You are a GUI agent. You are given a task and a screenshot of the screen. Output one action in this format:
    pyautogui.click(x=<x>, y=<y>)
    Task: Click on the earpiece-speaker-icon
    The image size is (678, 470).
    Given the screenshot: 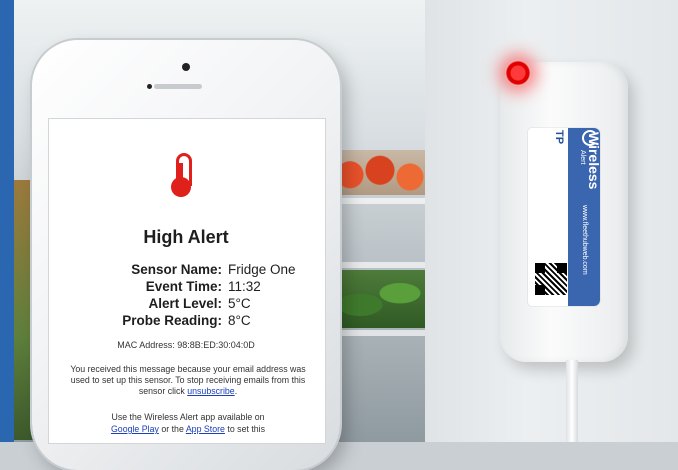 What is the action you would take?
    pyautogui.click(x=178, y=86)
    